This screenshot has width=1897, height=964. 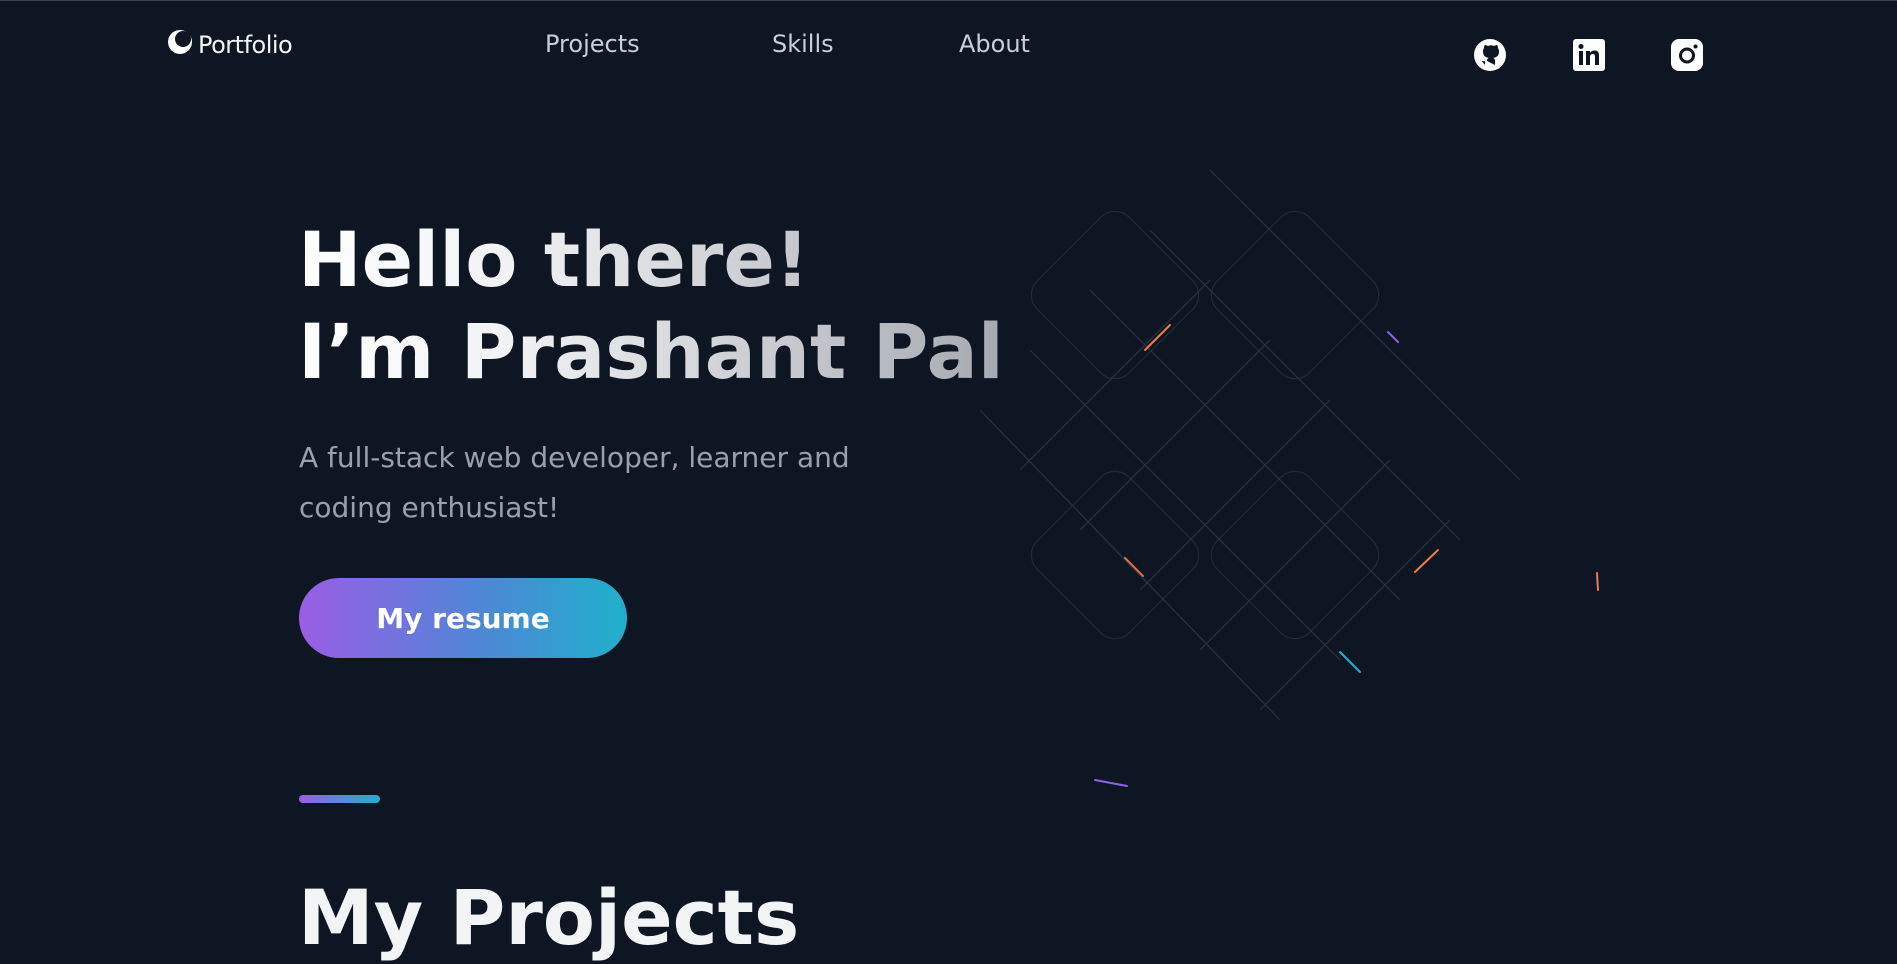 I want to click on logo-text: Portfolio, so click(x=245, y=45).